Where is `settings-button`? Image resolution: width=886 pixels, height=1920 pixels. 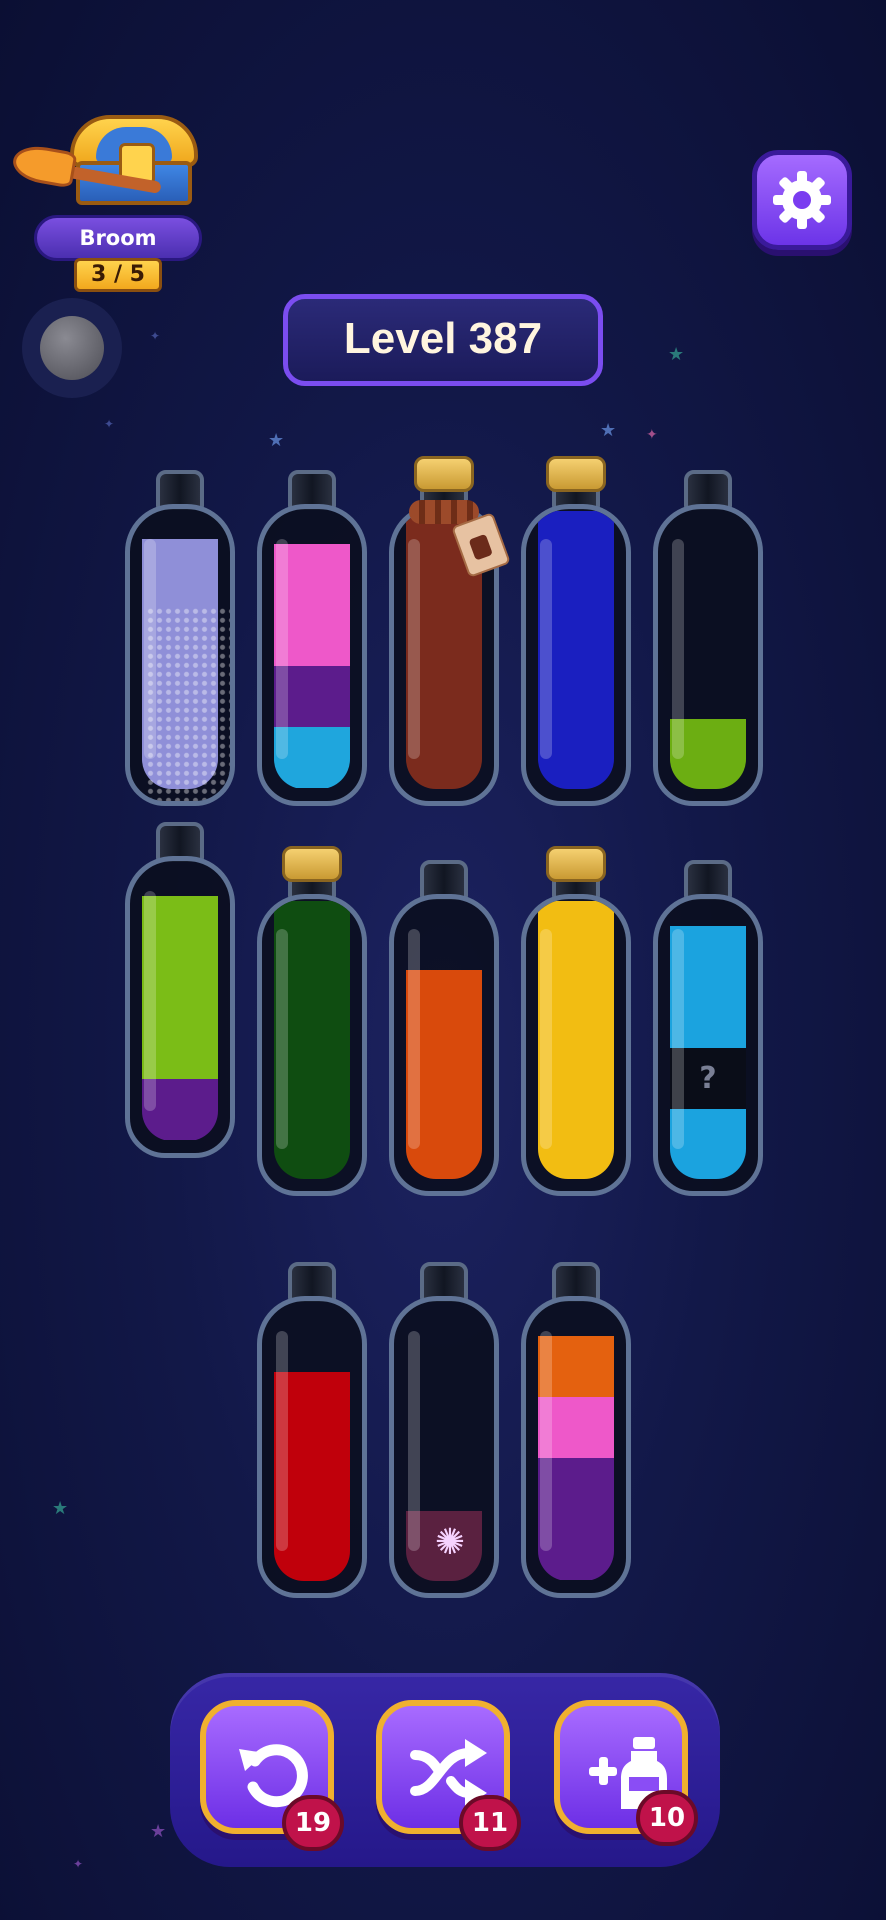
settings-button is located at coordinates (802, 200).